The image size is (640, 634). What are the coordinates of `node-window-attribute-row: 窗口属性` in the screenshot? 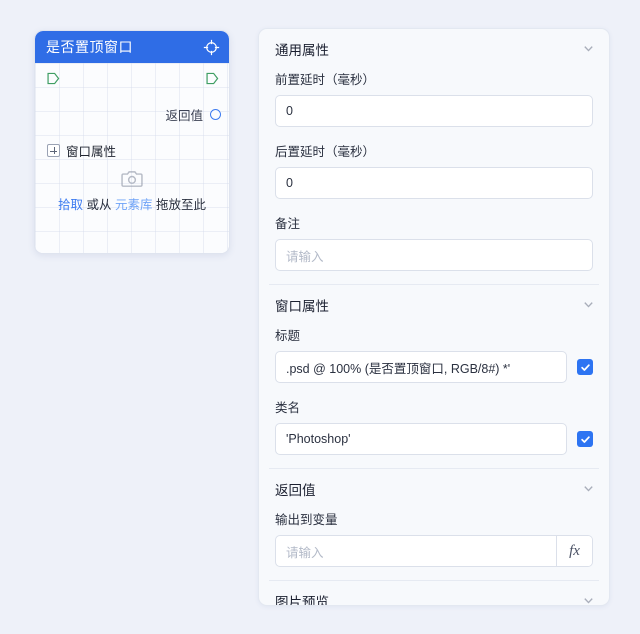 It's located at (81, 150).